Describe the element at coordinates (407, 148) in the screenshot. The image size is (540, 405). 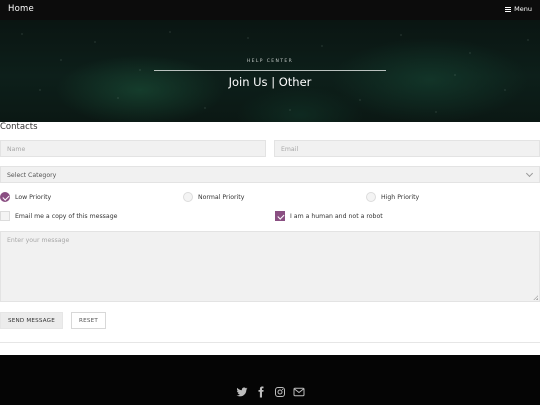
I see `email-field: Email` at that location.